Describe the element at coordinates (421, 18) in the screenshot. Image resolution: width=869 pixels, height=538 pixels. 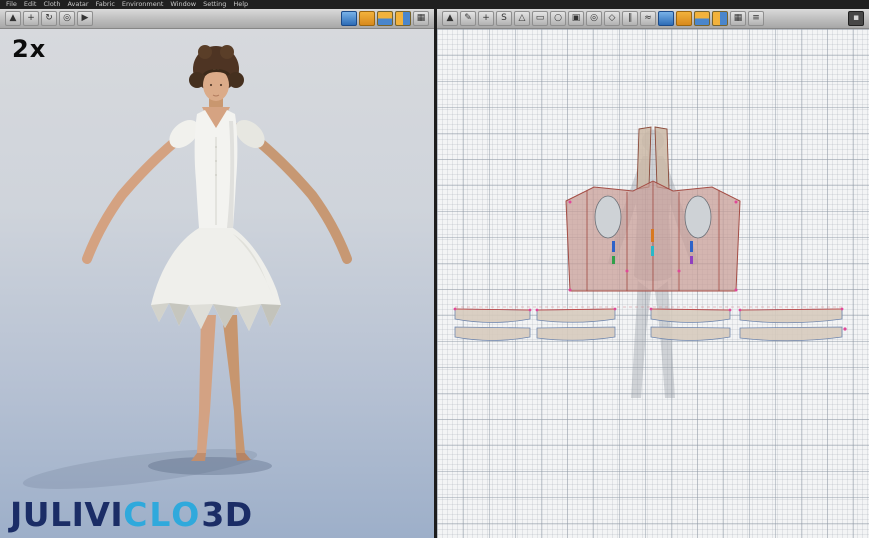
I see `show-texture-icon: ▦` at that location.